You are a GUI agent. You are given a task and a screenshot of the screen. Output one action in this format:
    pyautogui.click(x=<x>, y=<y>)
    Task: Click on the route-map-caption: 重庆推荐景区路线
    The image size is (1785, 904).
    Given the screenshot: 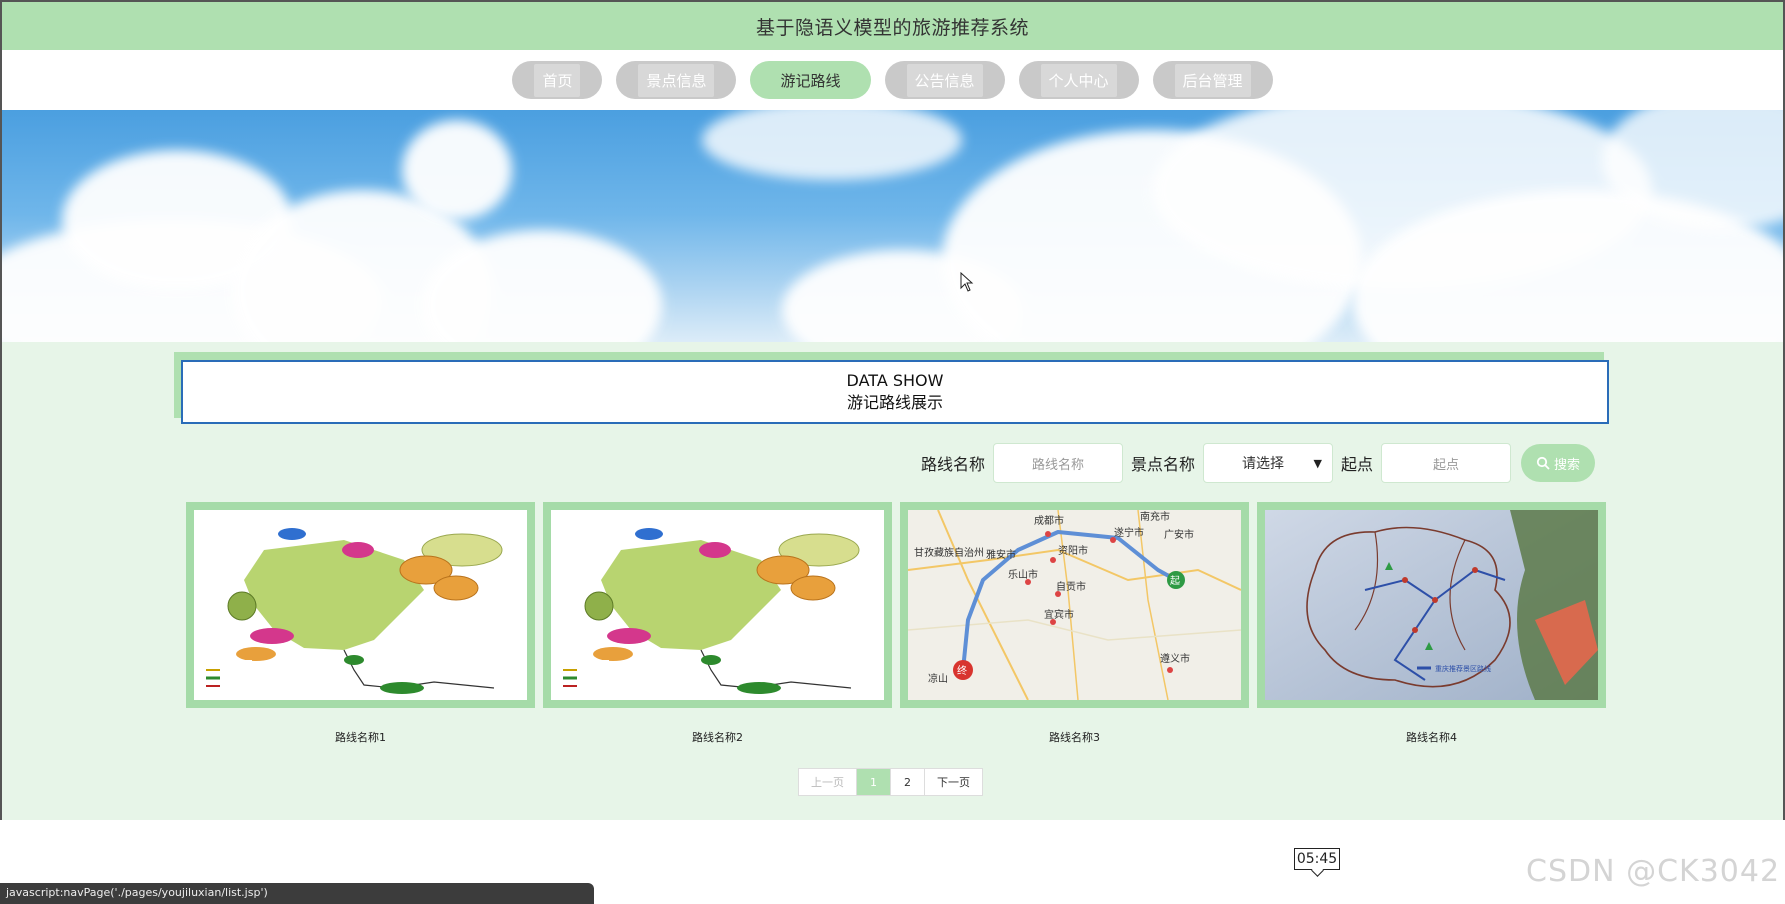 What is the action you would take?
    pyautogui.click(x=1463, y=668)
    